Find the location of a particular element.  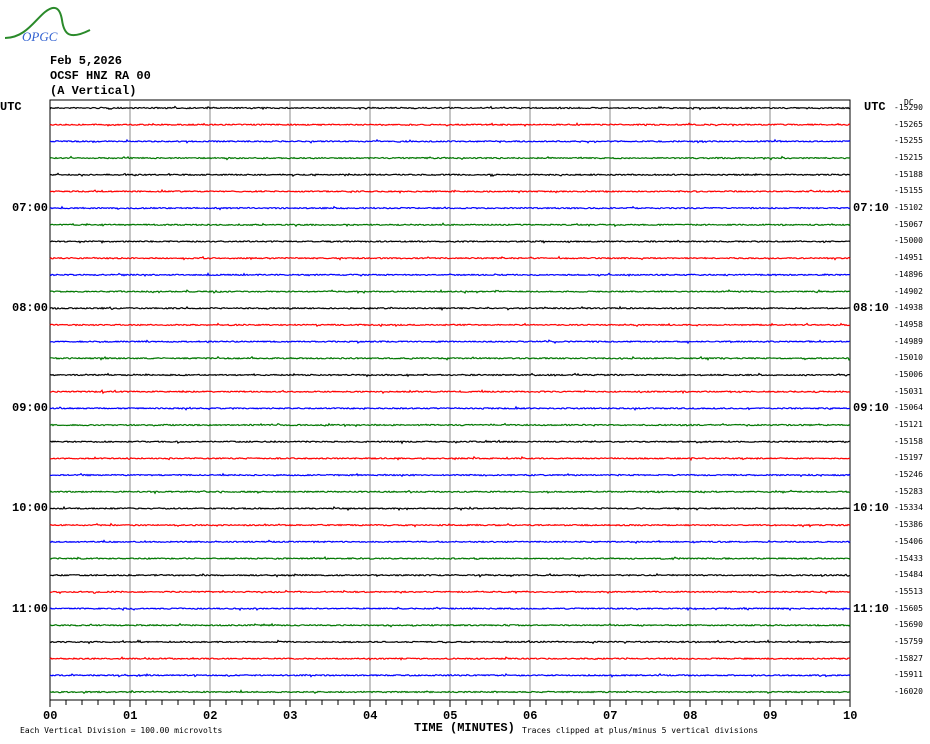

date-label: Feb 5,2026 is located at coordinates (86, 61).